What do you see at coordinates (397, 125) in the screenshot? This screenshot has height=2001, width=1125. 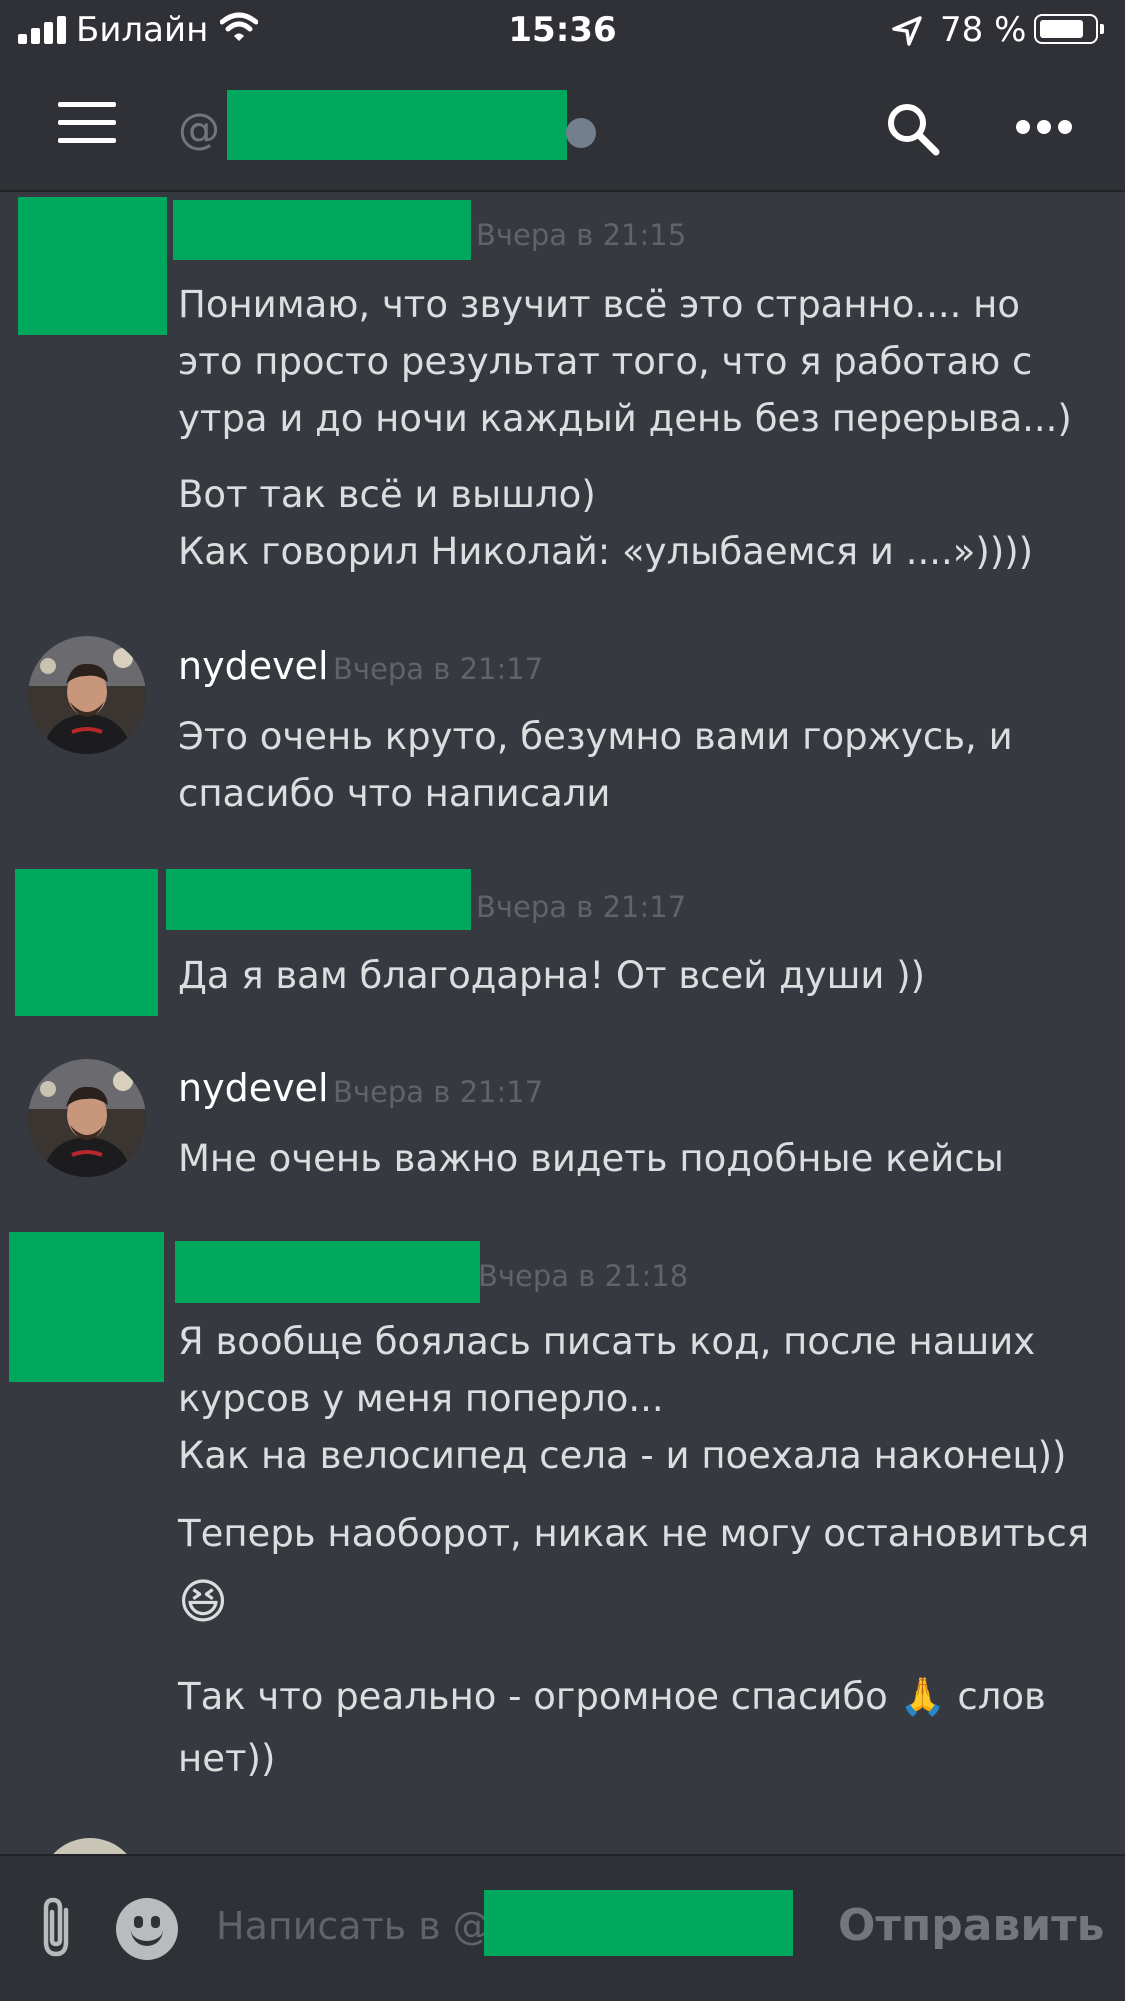 I see `redacted-dm-name` at bounding box center [397, 125].